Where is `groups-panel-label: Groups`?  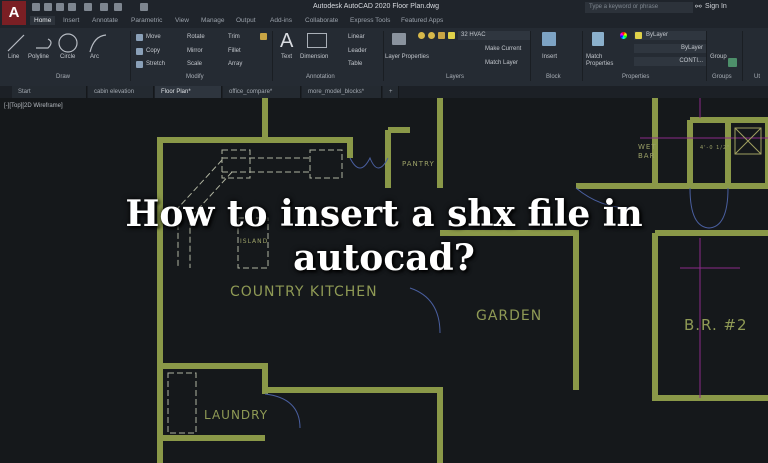
groups-panel-label: Groups is located at coordinates (722, 77).